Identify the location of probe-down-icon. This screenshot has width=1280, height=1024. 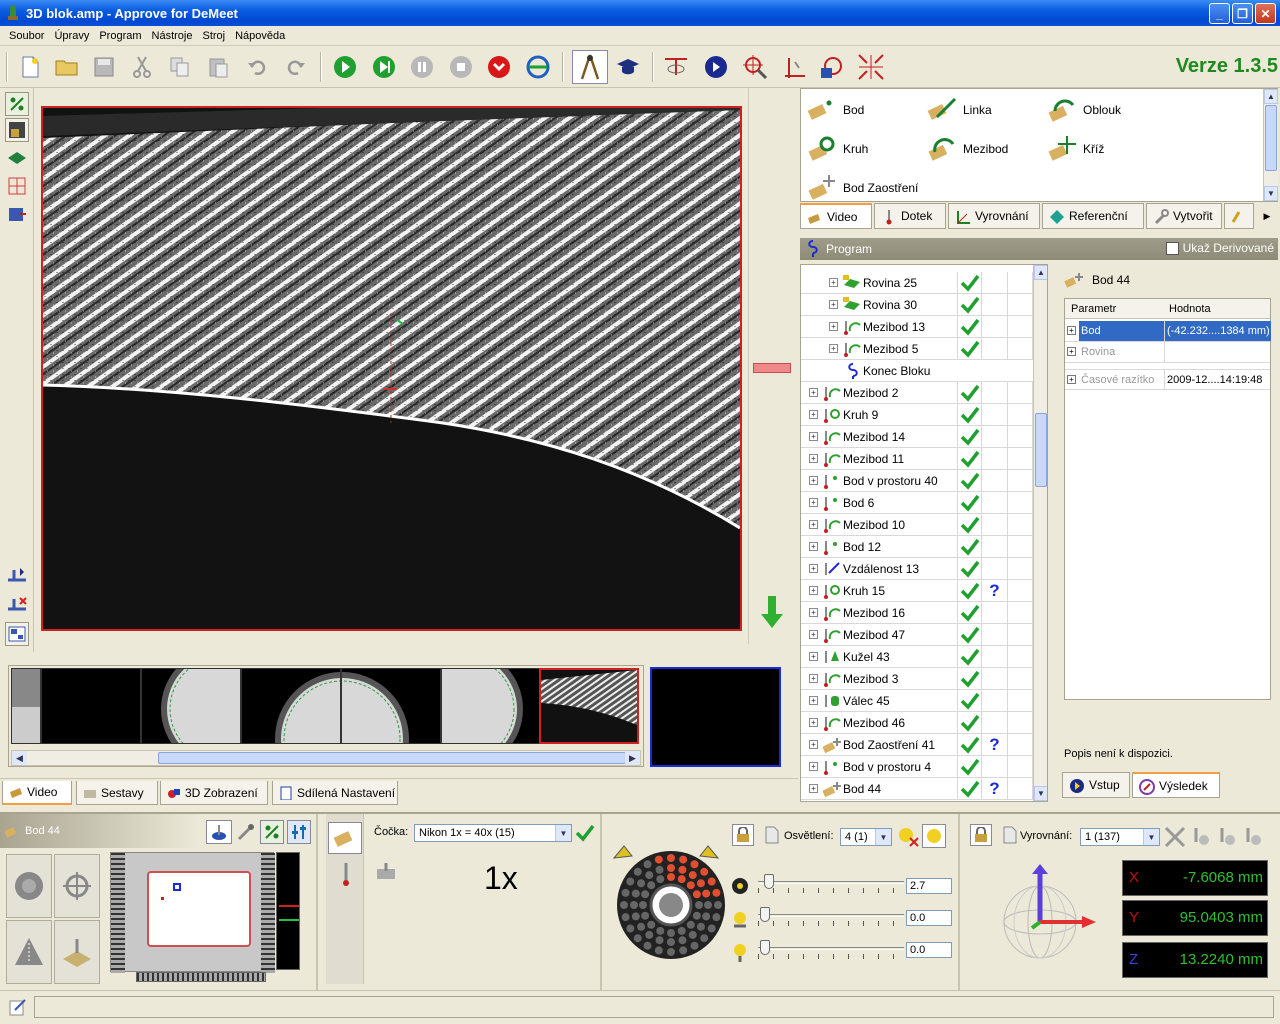
(17, 576).